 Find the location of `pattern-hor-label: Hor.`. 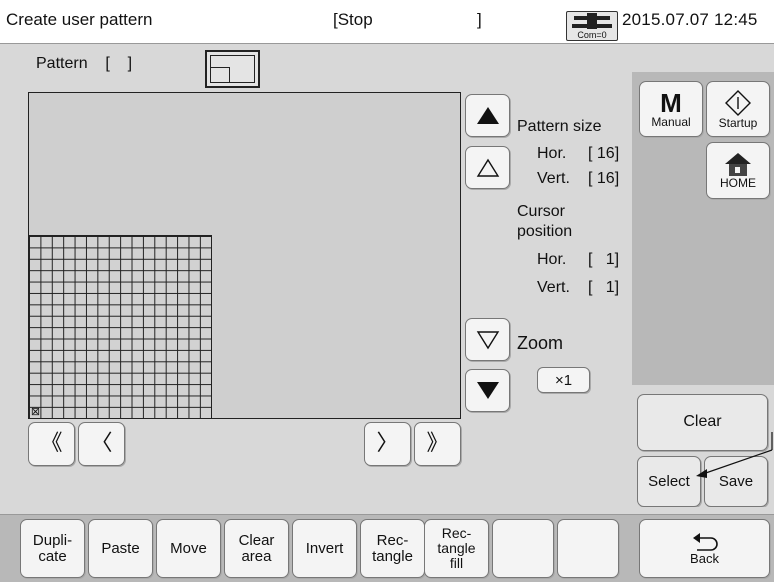

pattern-hor-label: Hor. is located at coordinates (552, 153).